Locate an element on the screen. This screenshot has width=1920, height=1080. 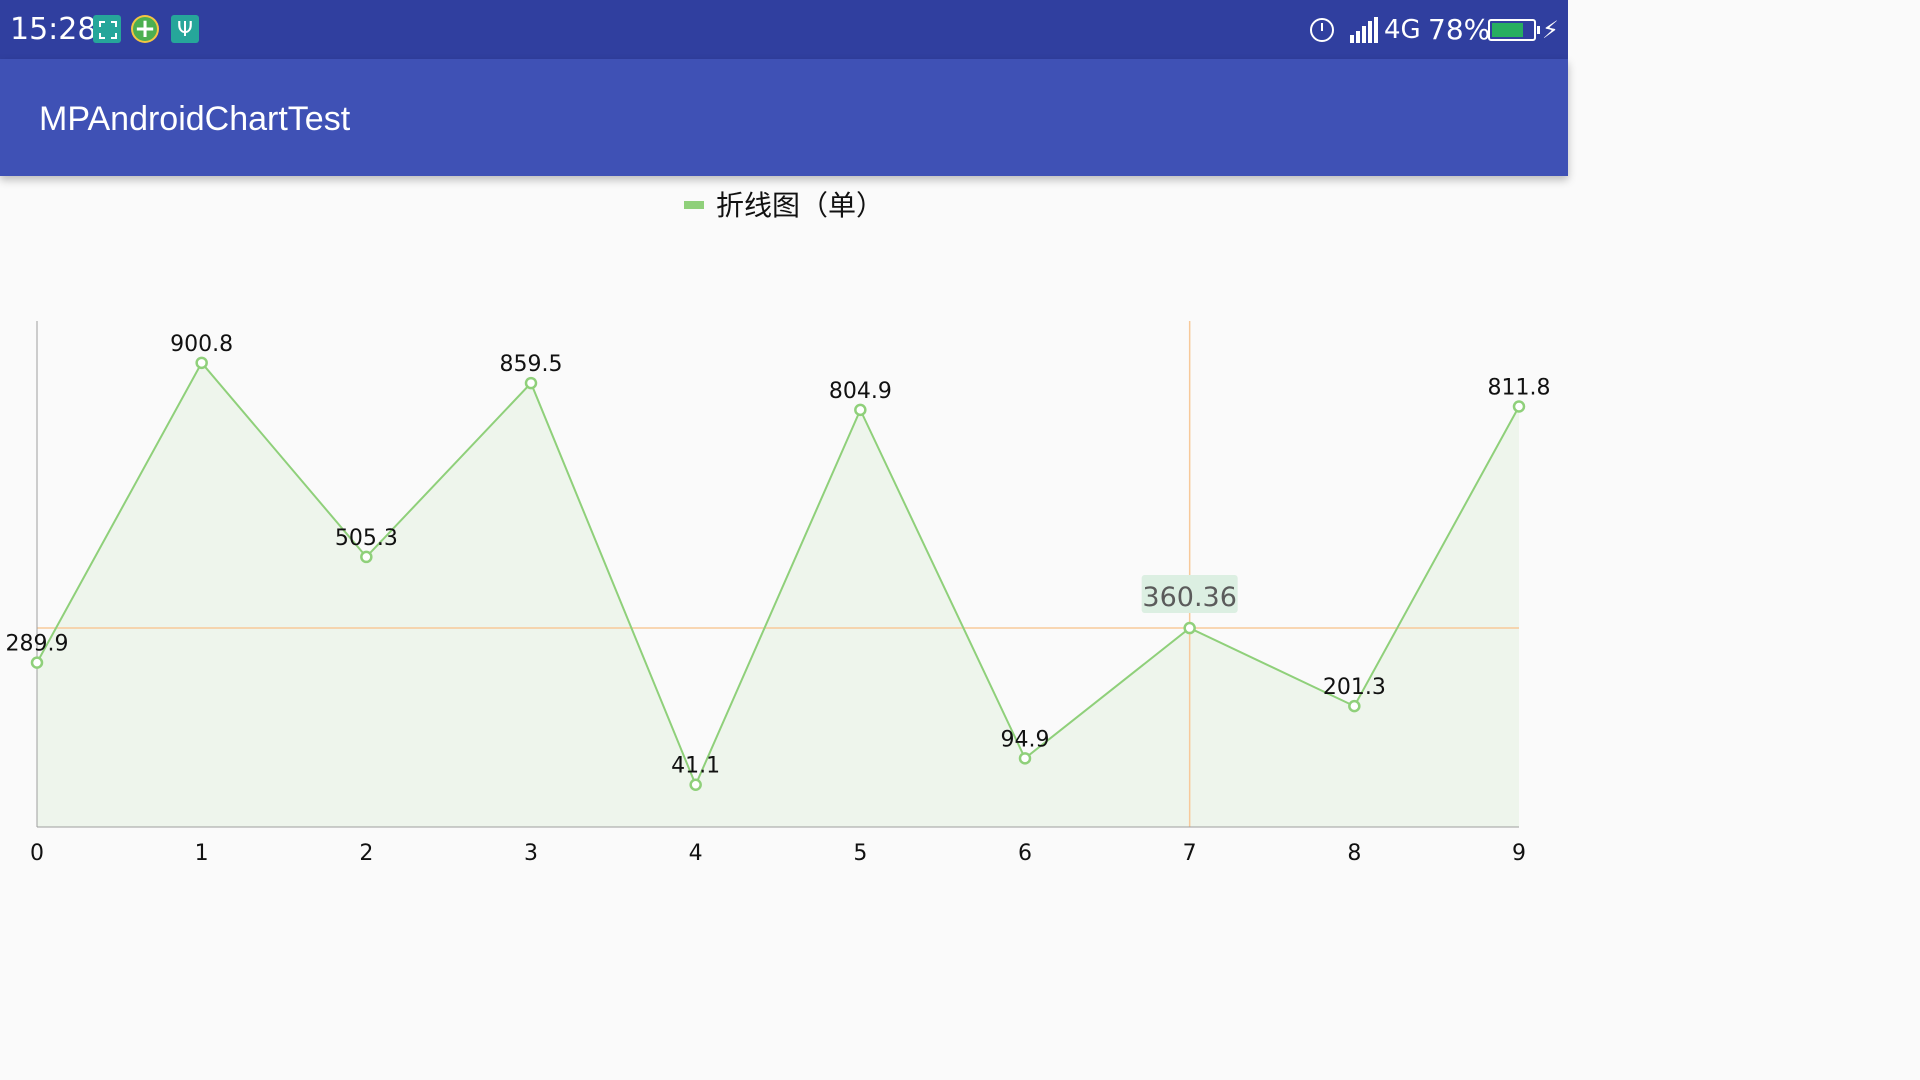
status-bar: 15:28 4G 78% ⚡ is located at coordinates (784, 29).